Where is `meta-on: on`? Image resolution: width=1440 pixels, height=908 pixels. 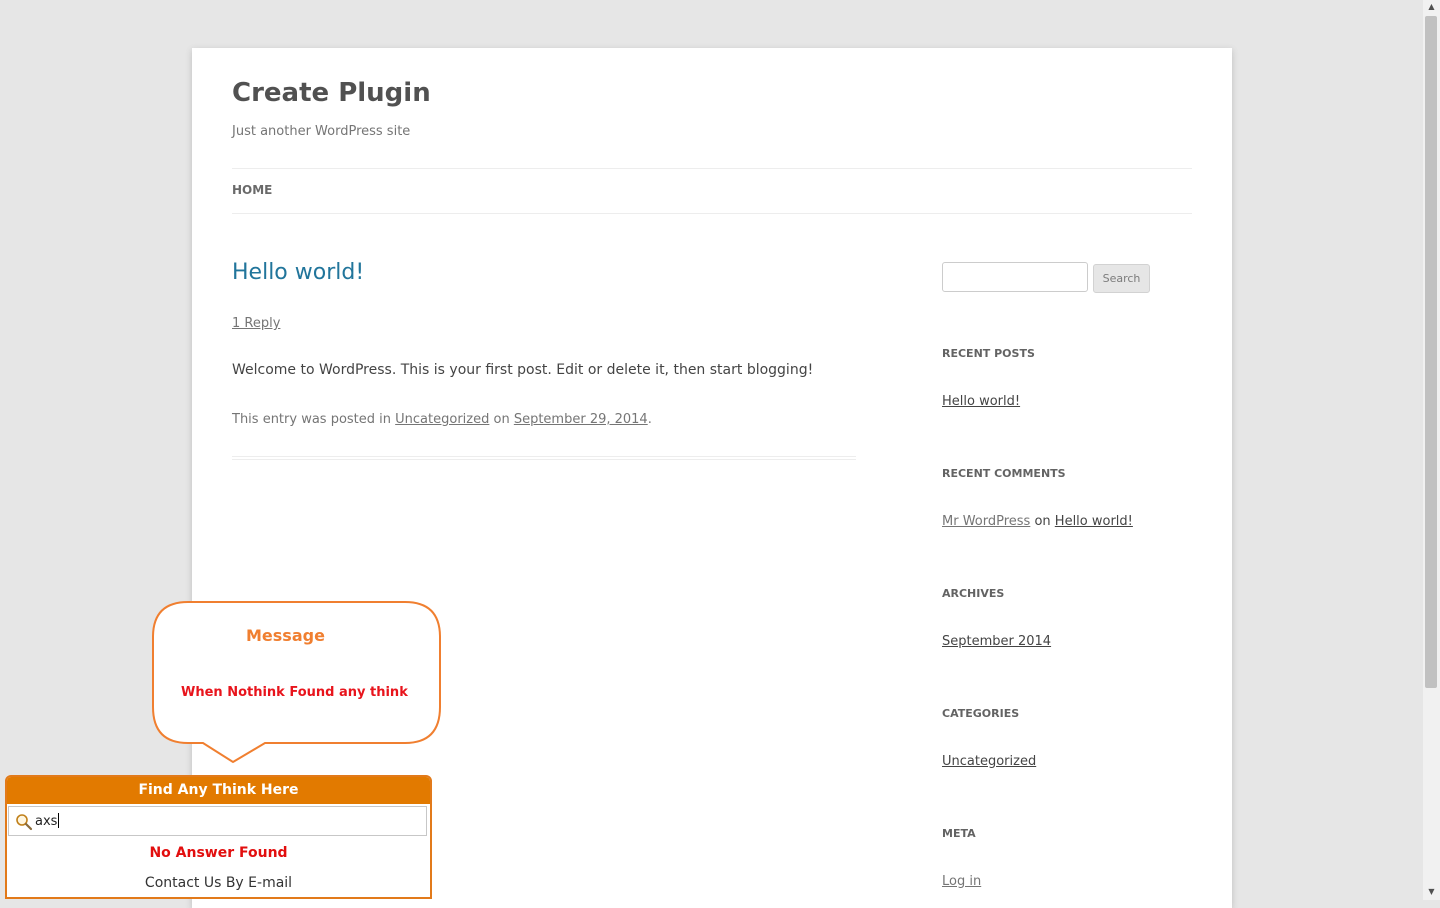
meta-on: on is located at coordinates (501, 419).